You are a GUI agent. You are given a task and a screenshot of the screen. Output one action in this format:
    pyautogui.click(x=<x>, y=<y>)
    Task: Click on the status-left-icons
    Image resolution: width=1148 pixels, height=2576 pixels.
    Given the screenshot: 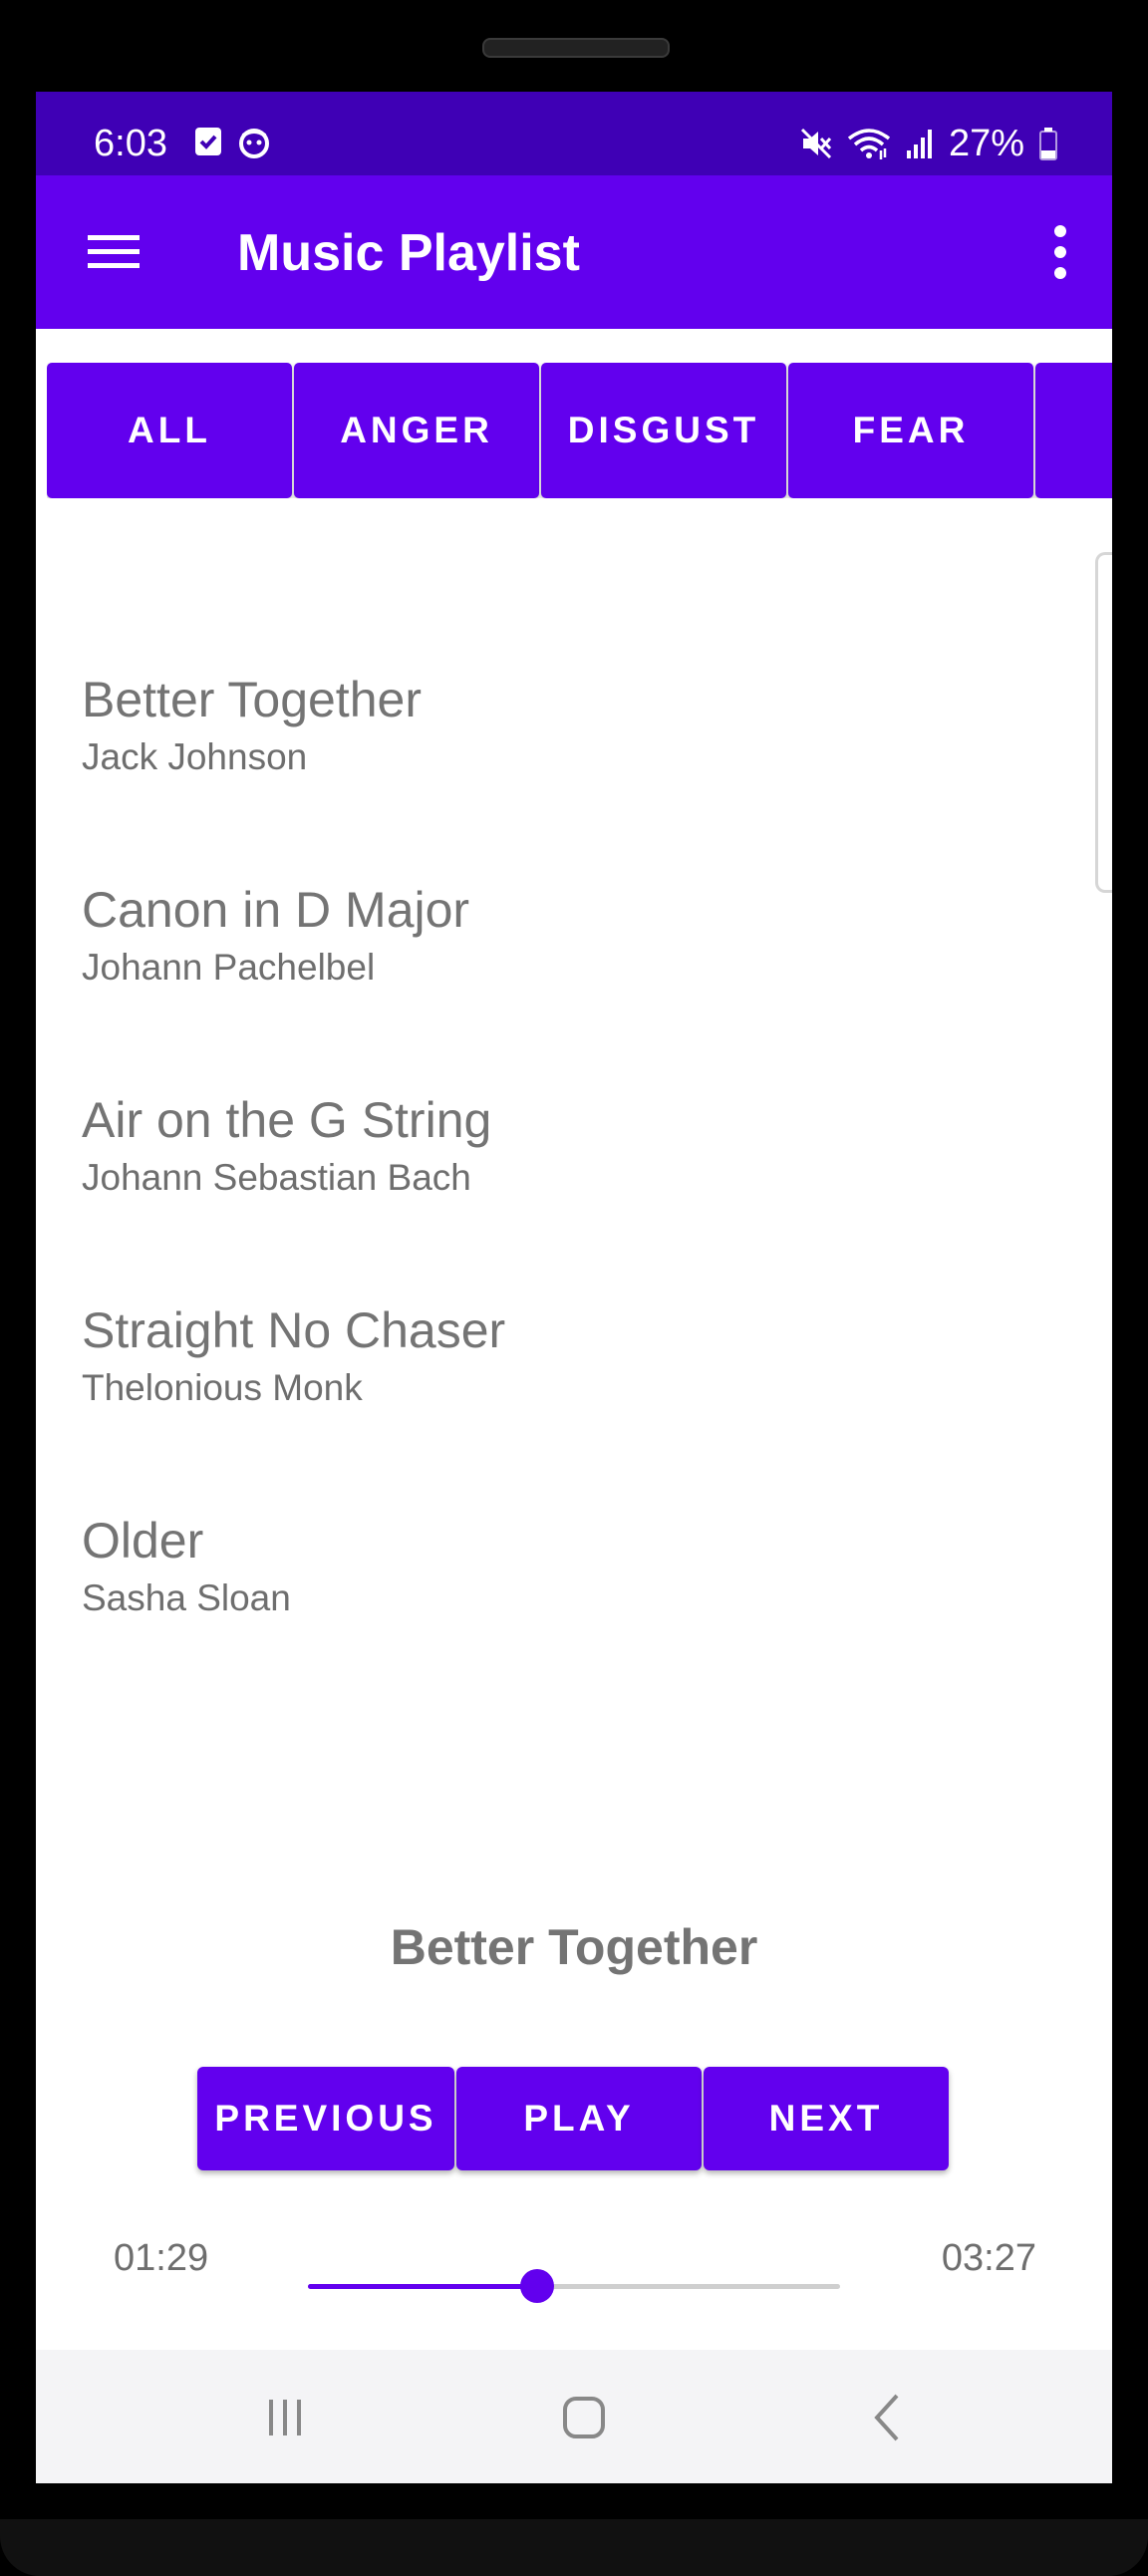 What is the action you would take?
    pyautogui.click(x=232, y=142)
    